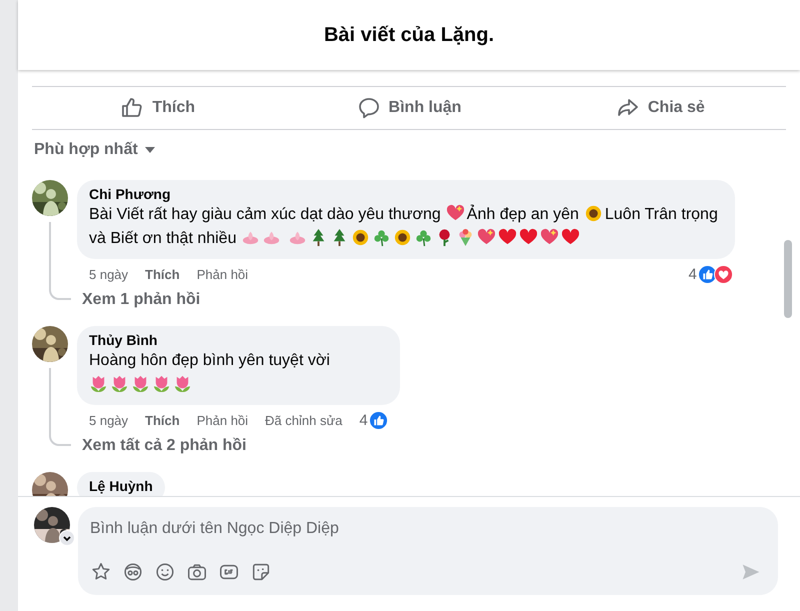 This screenshot has width=800, height=611. I want to click on caret-icon, so click(150, 150).